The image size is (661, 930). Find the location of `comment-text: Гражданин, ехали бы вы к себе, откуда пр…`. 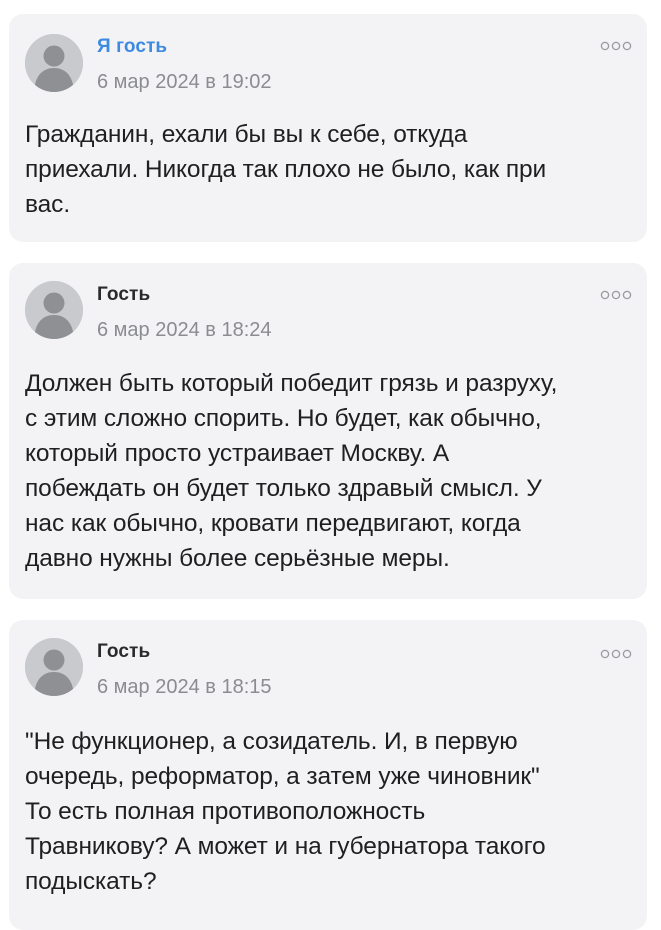

comment-text: Гражданин, ехали бы вы к себе, откуда пр… is located at coordinates (286, 169).